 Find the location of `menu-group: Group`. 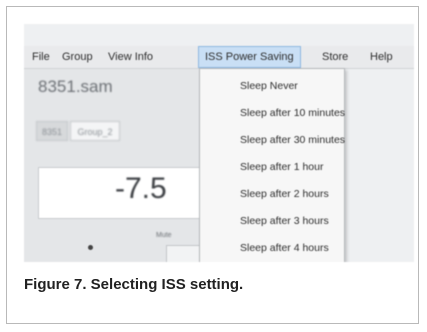

menu-group: Group is located at coordinates (77, 57).